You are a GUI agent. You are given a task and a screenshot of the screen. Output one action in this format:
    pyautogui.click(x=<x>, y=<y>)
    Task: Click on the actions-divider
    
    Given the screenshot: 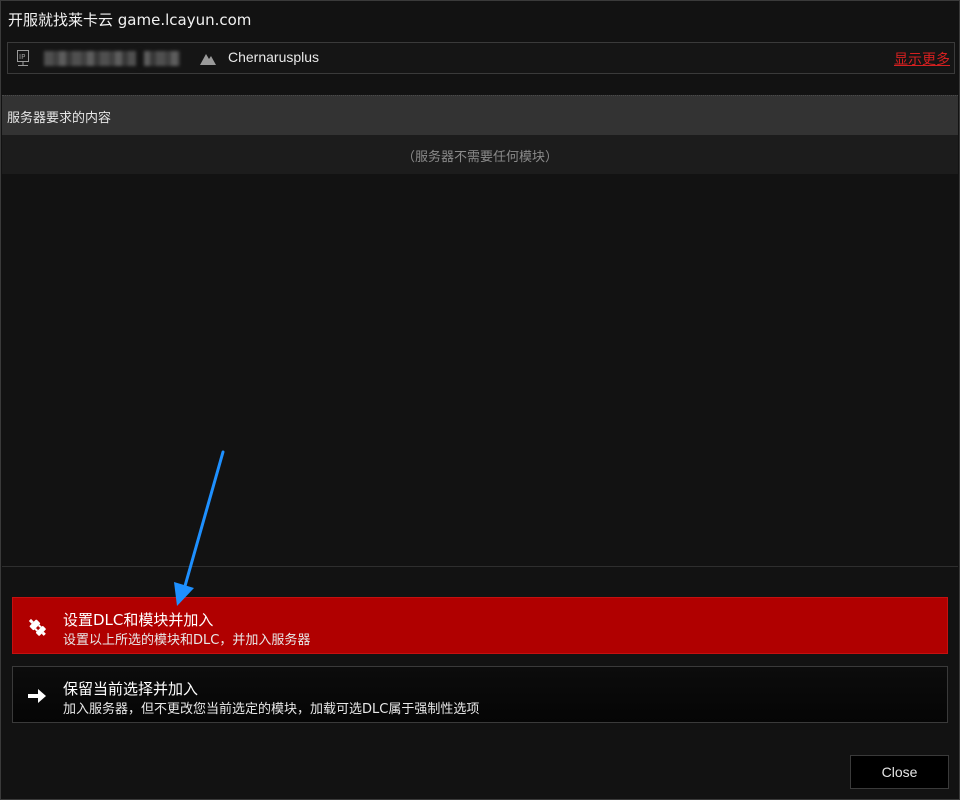 What is the action you would take?
    pyautogui.click(x=480, y=566)
    